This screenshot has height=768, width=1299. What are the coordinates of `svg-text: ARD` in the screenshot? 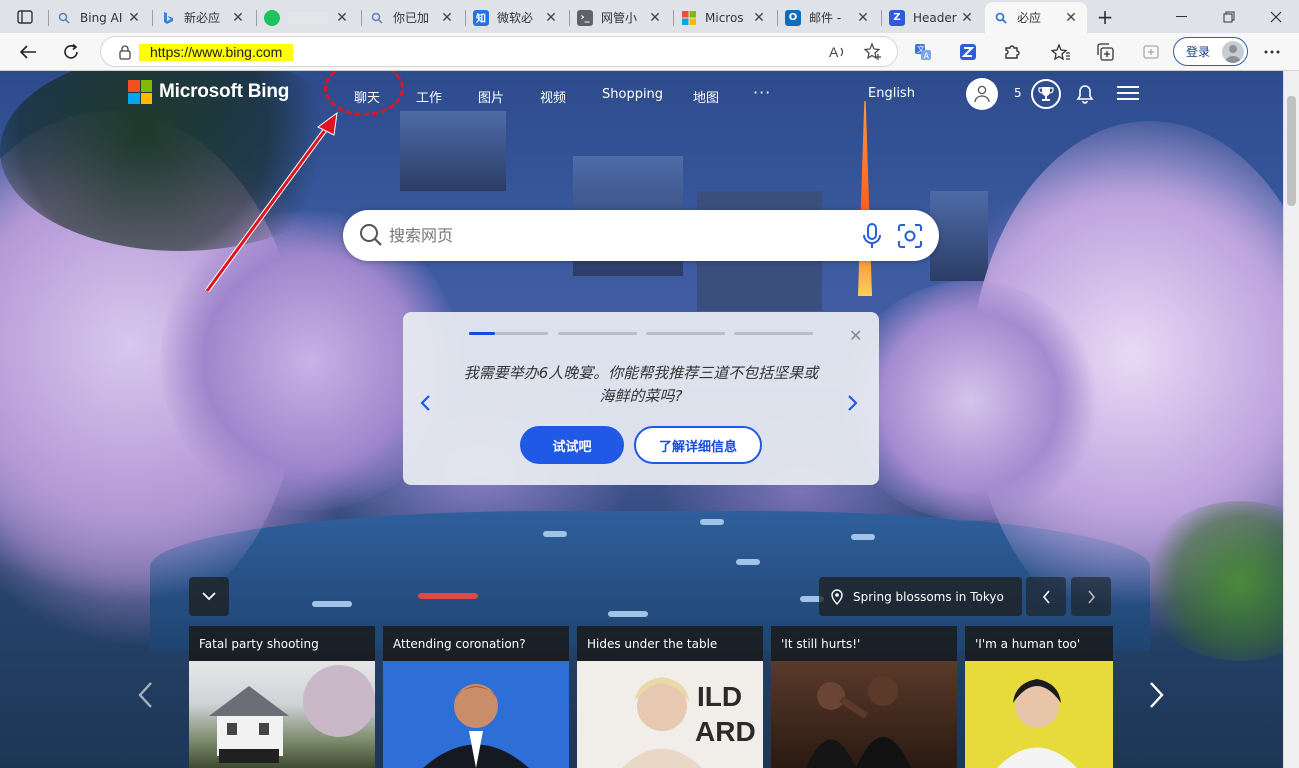 It's located at (725, 731).